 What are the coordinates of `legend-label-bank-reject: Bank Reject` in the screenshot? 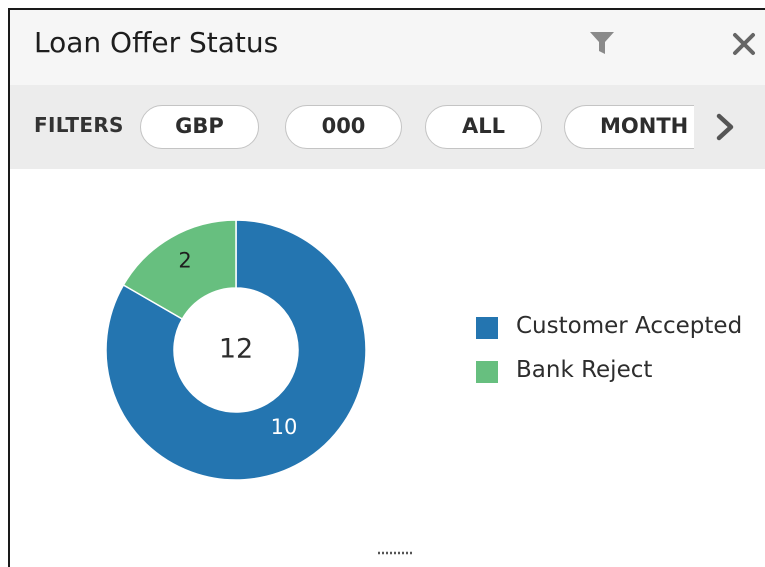 It's located at (584, 370).